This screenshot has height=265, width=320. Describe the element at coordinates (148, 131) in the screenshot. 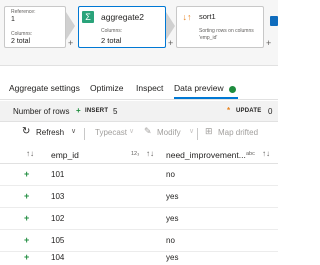

I see `modify-icon: ✎` at that location.